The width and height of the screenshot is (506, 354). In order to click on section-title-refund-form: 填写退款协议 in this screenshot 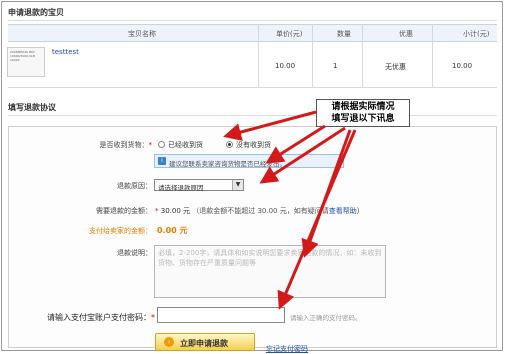, I will do `click(32, 107)`.